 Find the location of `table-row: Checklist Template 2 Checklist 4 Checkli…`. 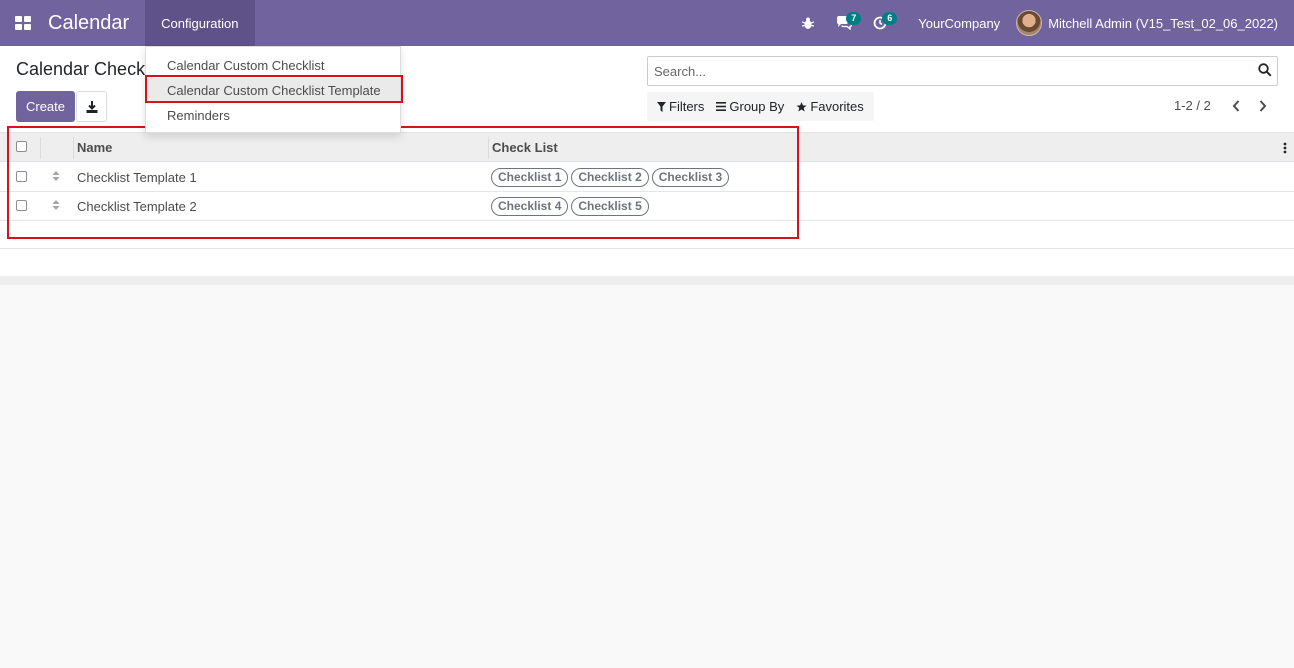

table-row: Checklist Template 2 Checklist 4 Checkli… is located at coordinates (647, 206).